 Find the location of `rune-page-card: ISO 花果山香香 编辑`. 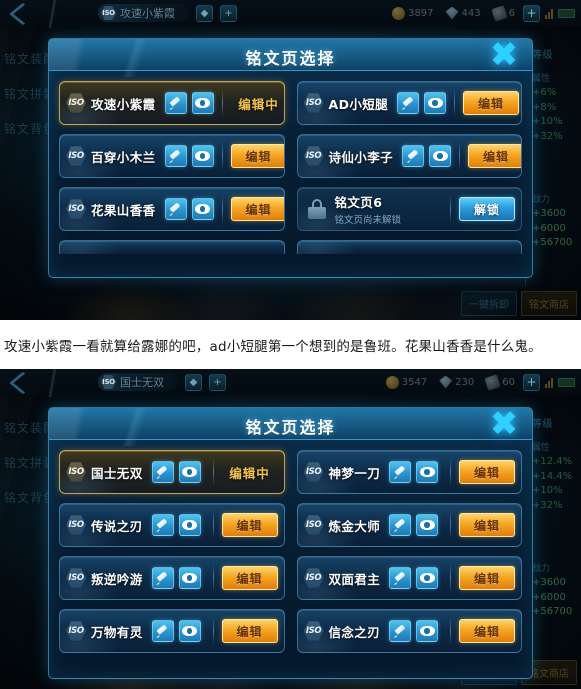

rune-page-card: ISO 花果山香香 编辑 is located at coordinates (172, 209).